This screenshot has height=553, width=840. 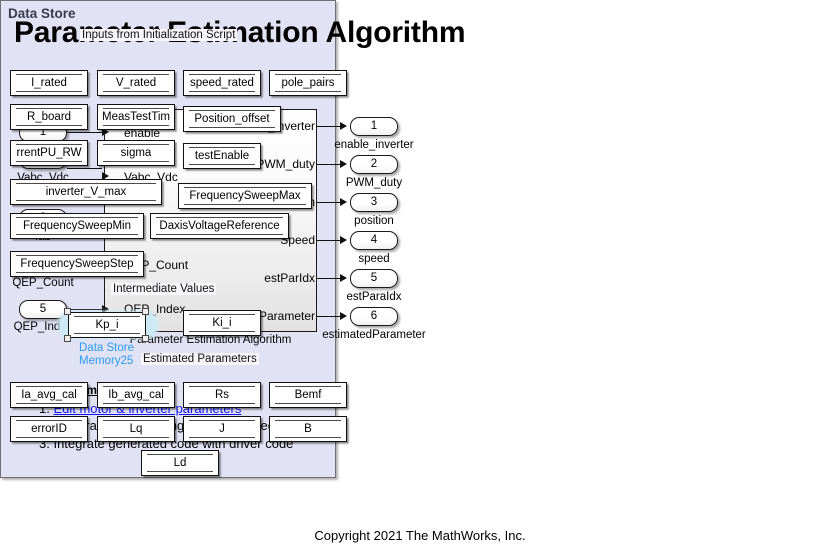 What do you see at coordinates (67, 338) in the screenshot?
I see `resize-handle-bottom-left` at bounding box center [67, 338].